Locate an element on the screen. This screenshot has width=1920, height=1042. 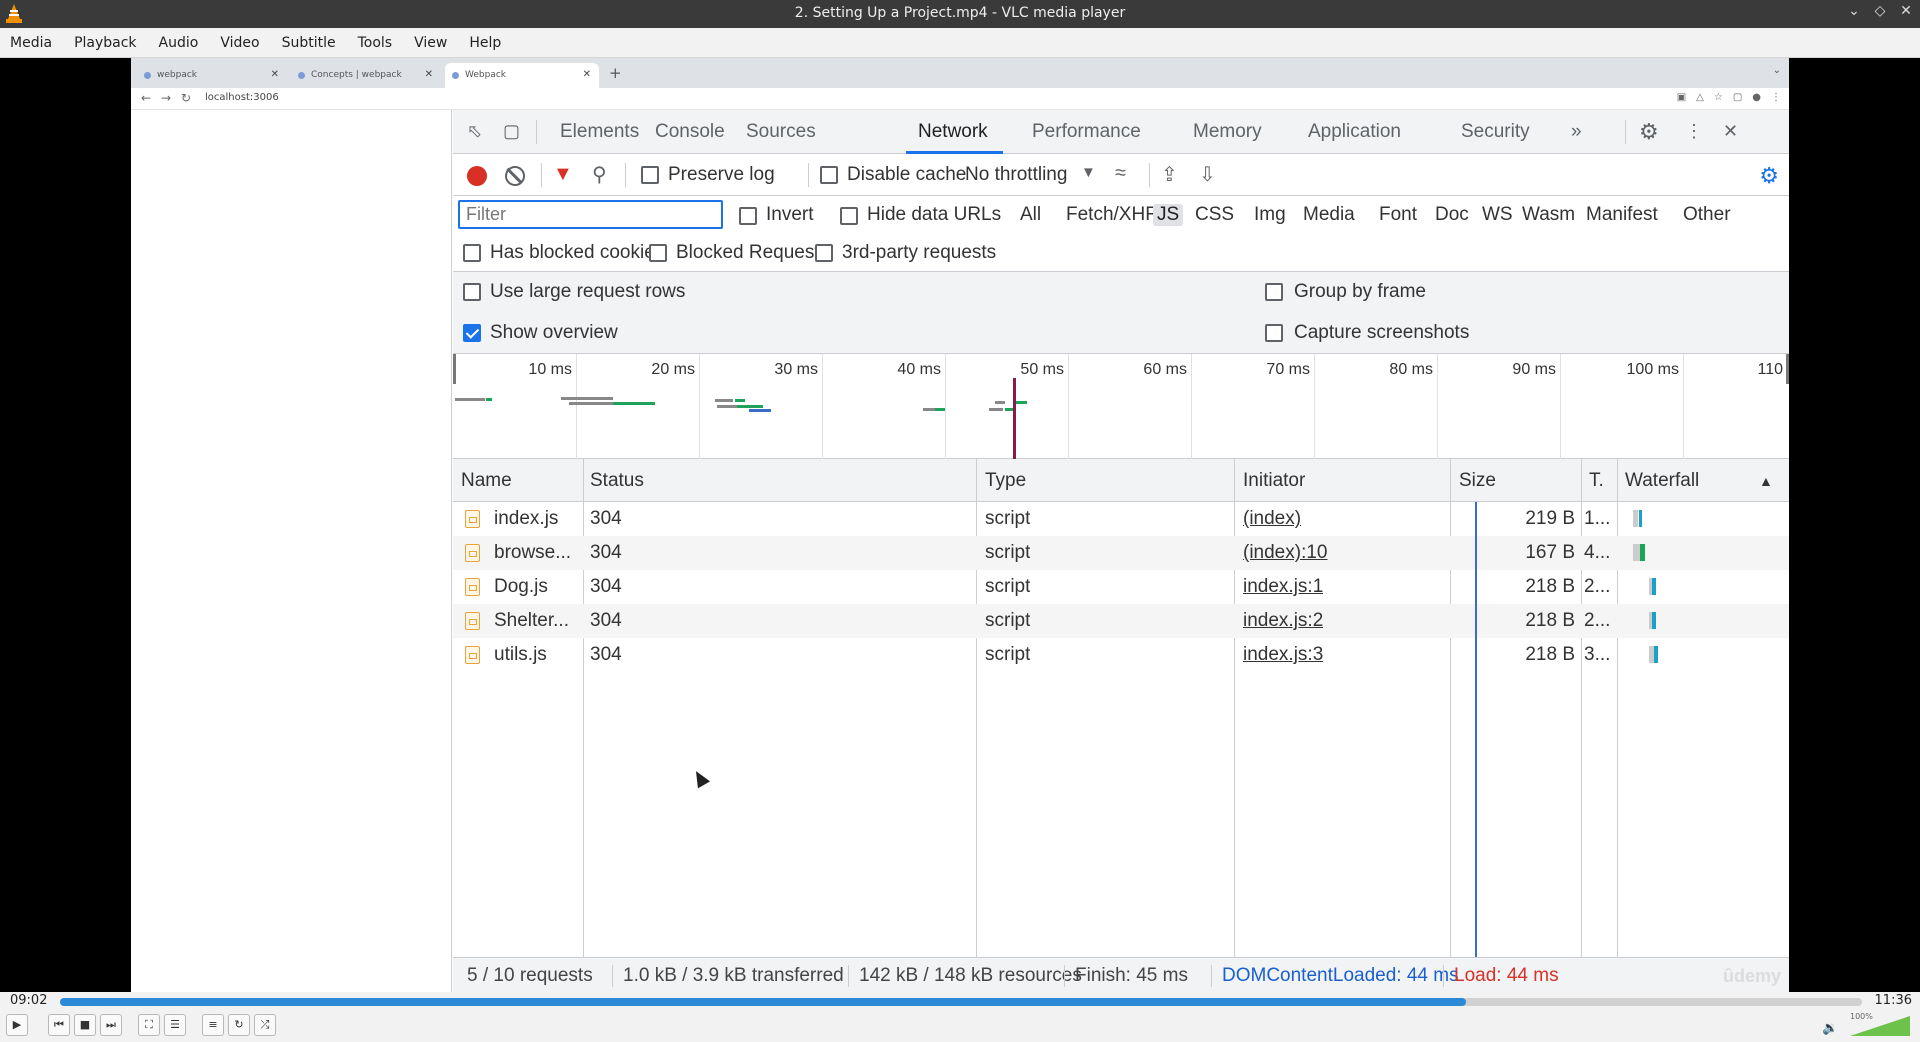
forward-icon: → is located at coordinates (166, 98).